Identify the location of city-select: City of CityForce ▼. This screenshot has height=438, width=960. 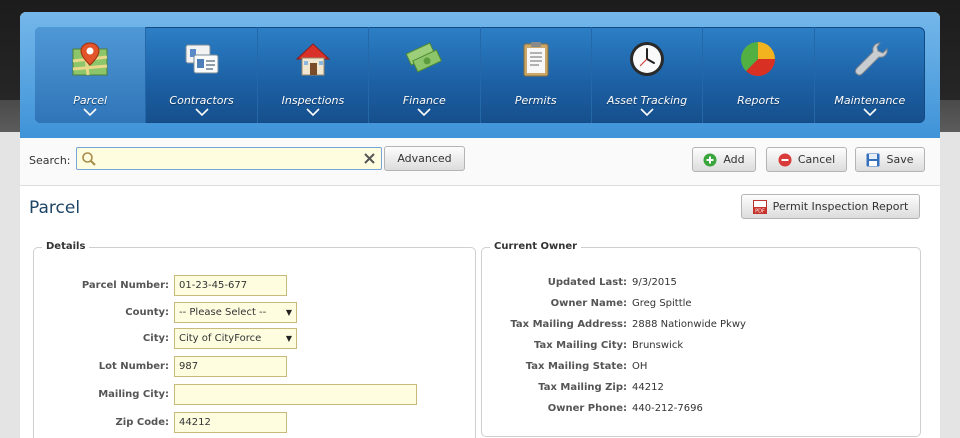
(235, 338).